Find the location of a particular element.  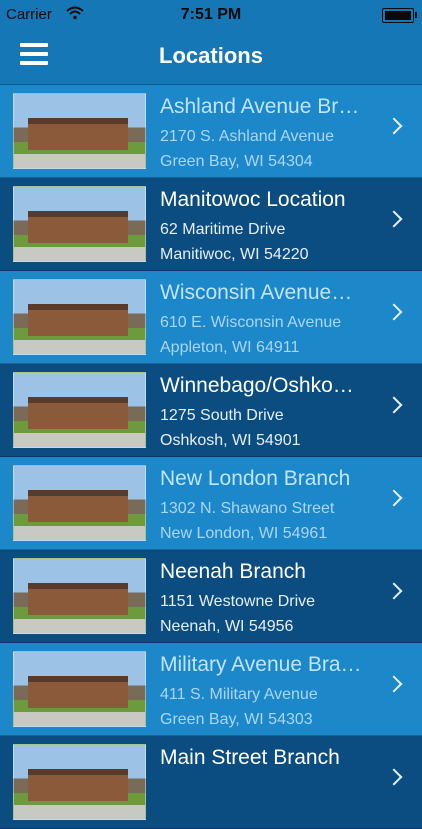

location-name: Neenah Branch is located at coordinates (233, 571).